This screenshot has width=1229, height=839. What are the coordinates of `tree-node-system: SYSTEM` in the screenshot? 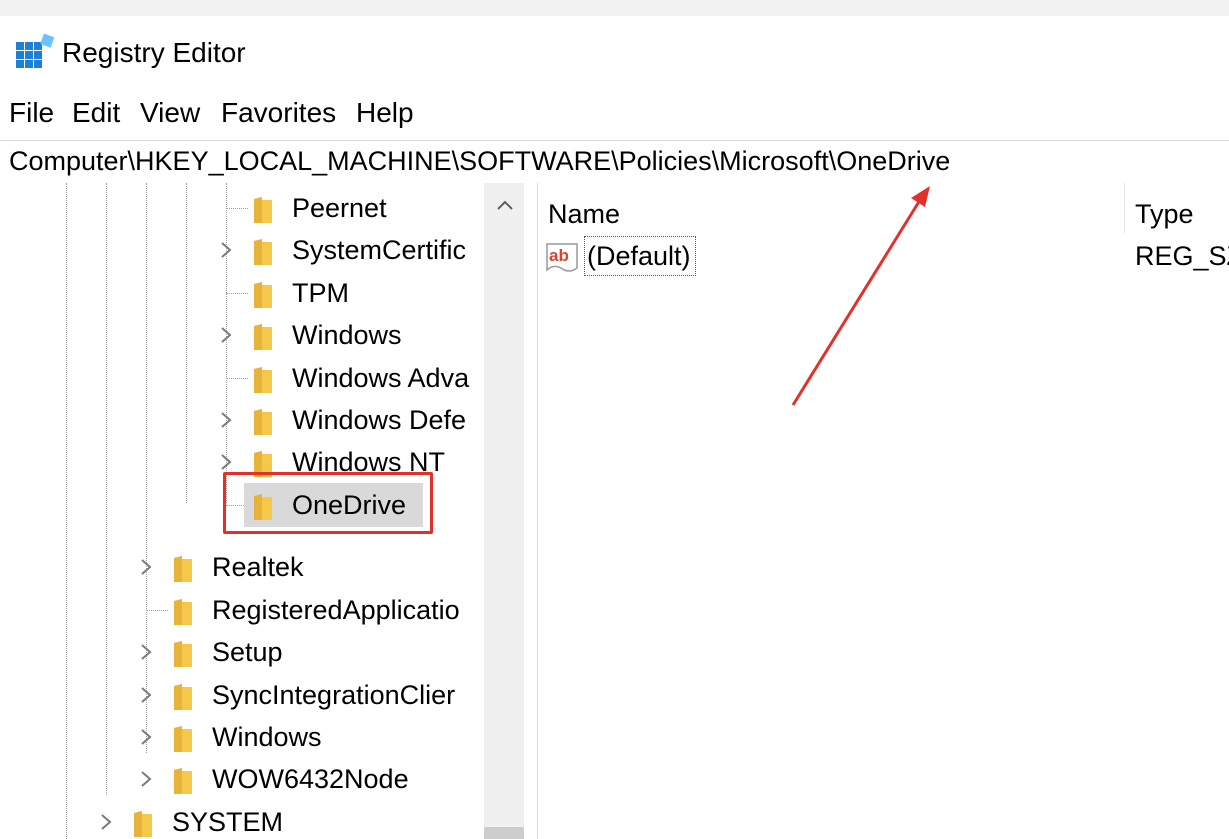 It's located at (290, 820).